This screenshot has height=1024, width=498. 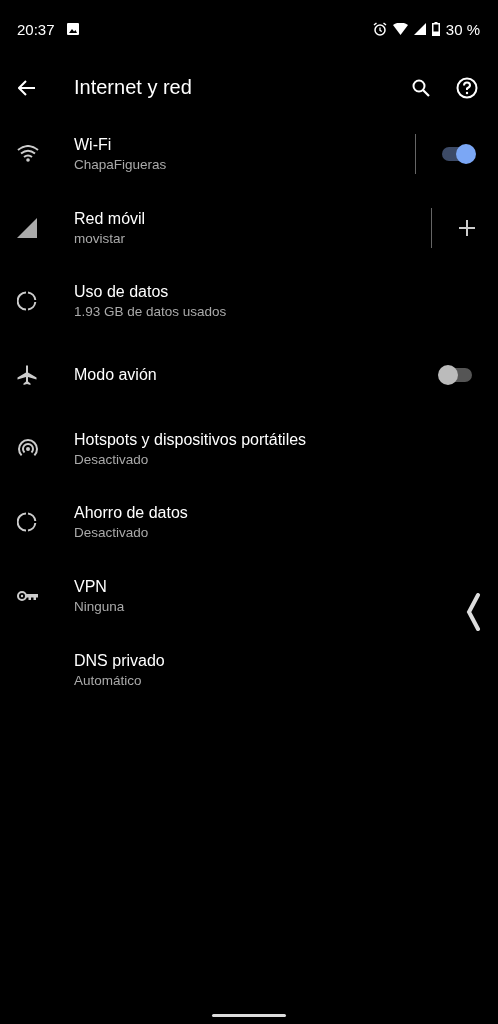 I want to click on settings-item: Uso de datos 1.93 GB de datos usados, so click(x=249, y=301).